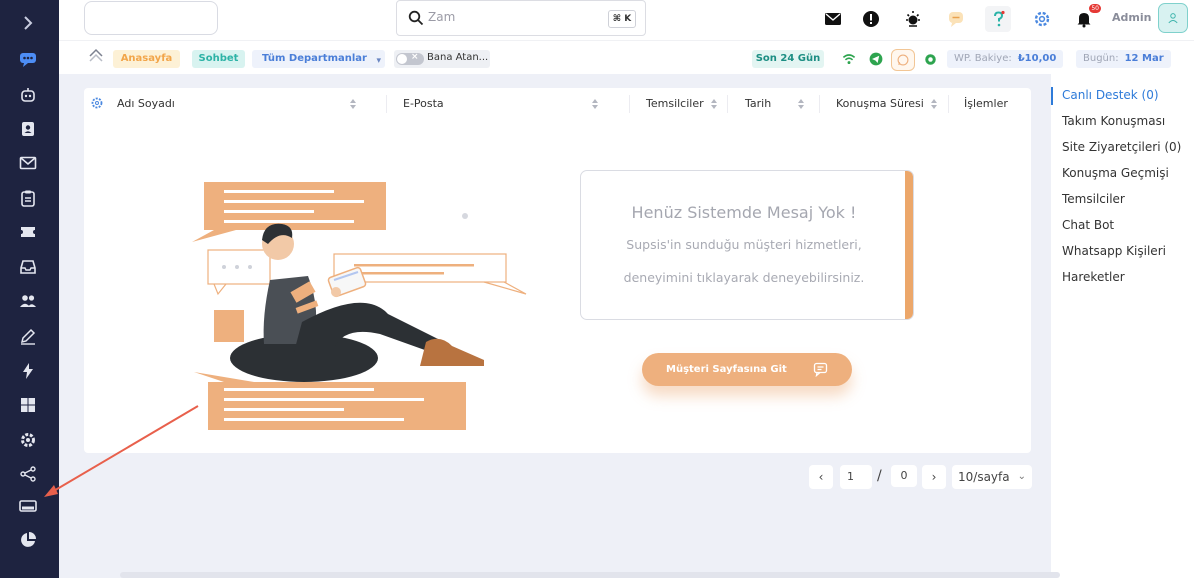 The width and height of the screenshot is (1194, 578). Describe the element at coordinates (151, 18) in the screenshot. I see `company-selector` at that location.